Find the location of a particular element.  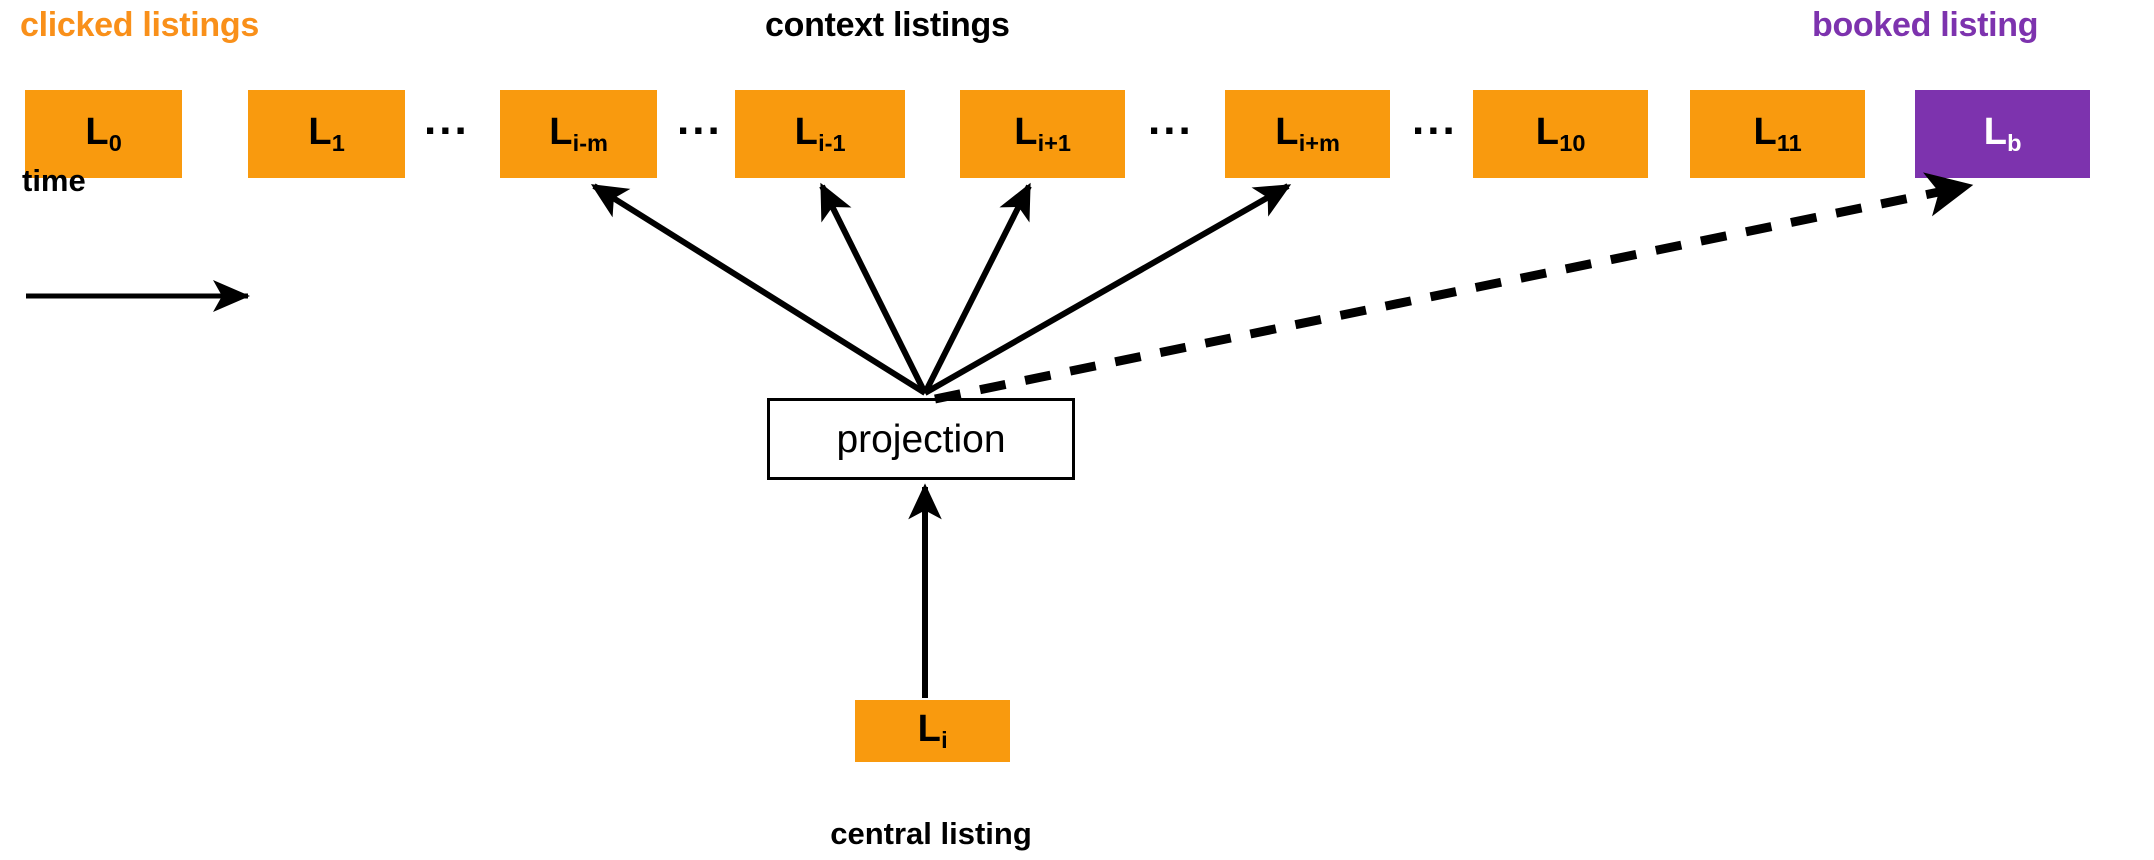

listing-box-L0-label: L0 is located at coordinates (103, 134).